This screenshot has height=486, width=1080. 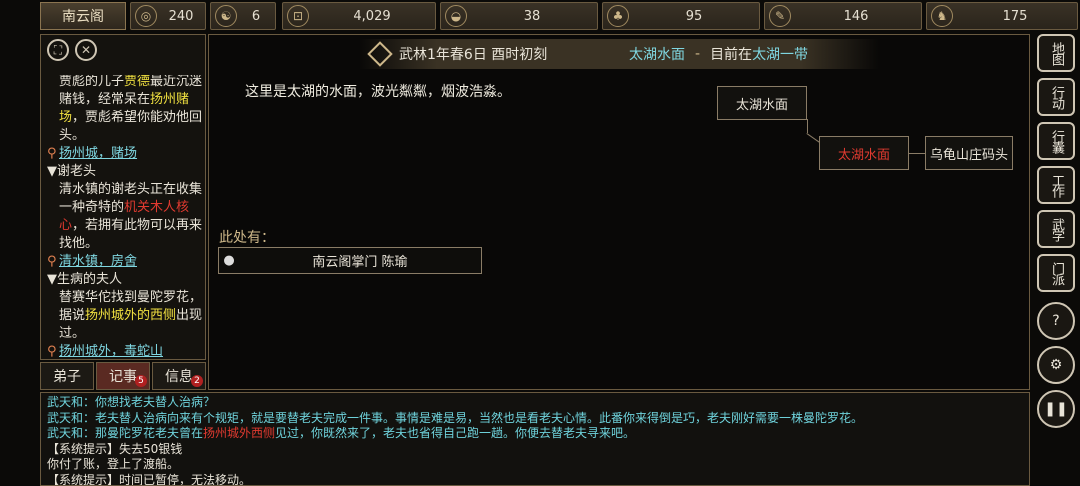 I want to click on stat-value: 4,029, so click(x=372, y=16).